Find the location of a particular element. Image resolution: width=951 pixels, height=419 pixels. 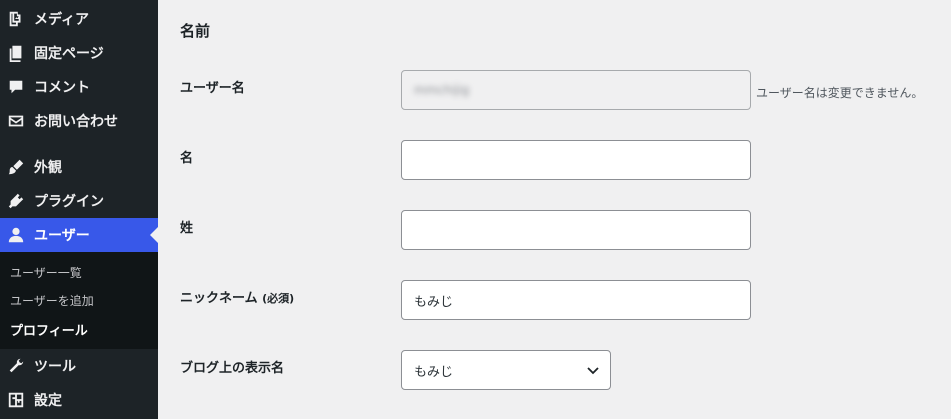

sidebar-item-tools: ツール is located at coordinates (79, 366).